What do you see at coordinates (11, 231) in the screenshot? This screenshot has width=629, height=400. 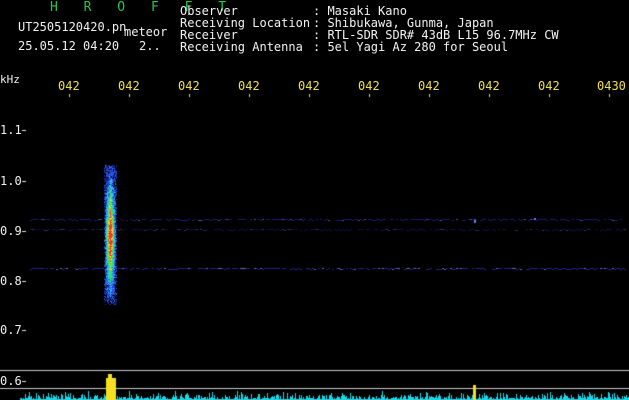 I see `freq-tick: 0.9` at bounding box center [11, 231].